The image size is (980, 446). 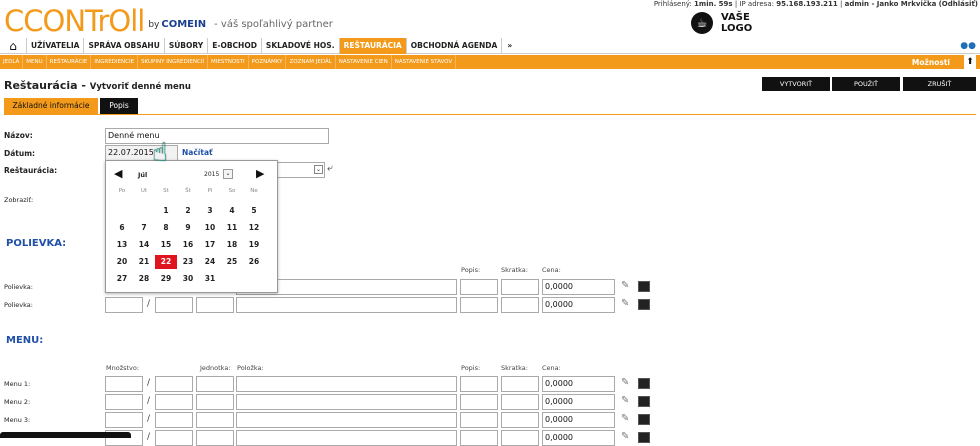 What do you see at coordinates (232, 262) in the screenshot?
I see `calendar-day: 25` at bounding box center [232, 262].